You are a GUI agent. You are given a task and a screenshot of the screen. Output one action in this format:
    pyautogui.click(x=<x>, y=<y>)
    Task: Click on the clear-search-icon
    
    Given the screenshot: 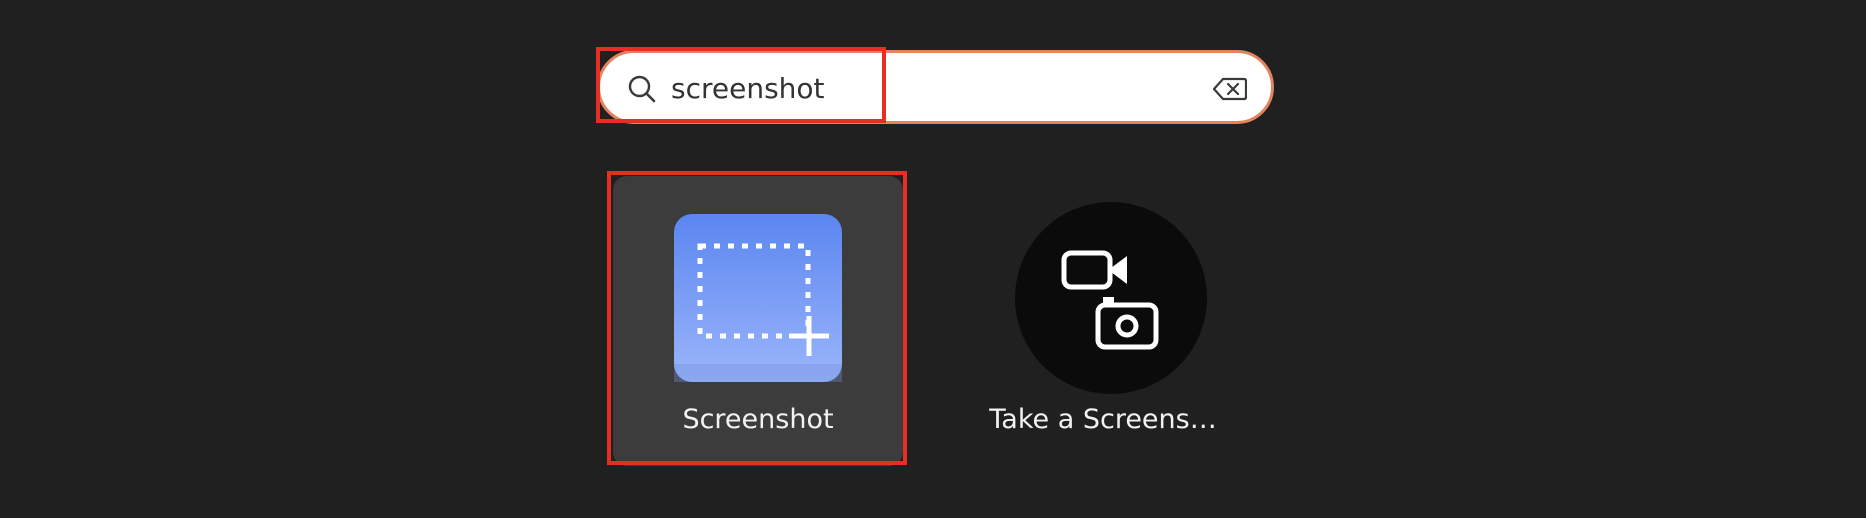 What is the action you would take?
    pyautogui.click(x=1230, y=89)
    